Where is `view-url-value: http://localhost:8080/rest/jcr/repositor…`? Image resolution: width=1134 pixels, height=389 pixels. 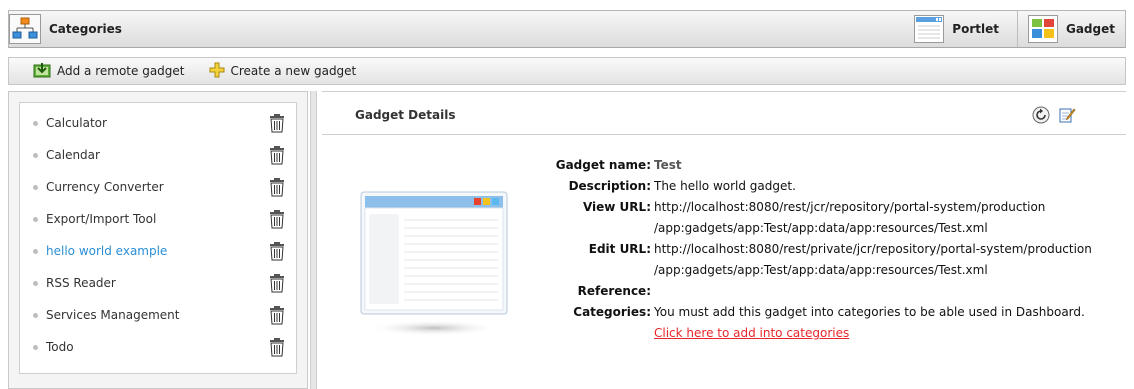
view-url-value: http://localhost:8080/rest/jcr/repositor… is located at coordinates (849, 218).